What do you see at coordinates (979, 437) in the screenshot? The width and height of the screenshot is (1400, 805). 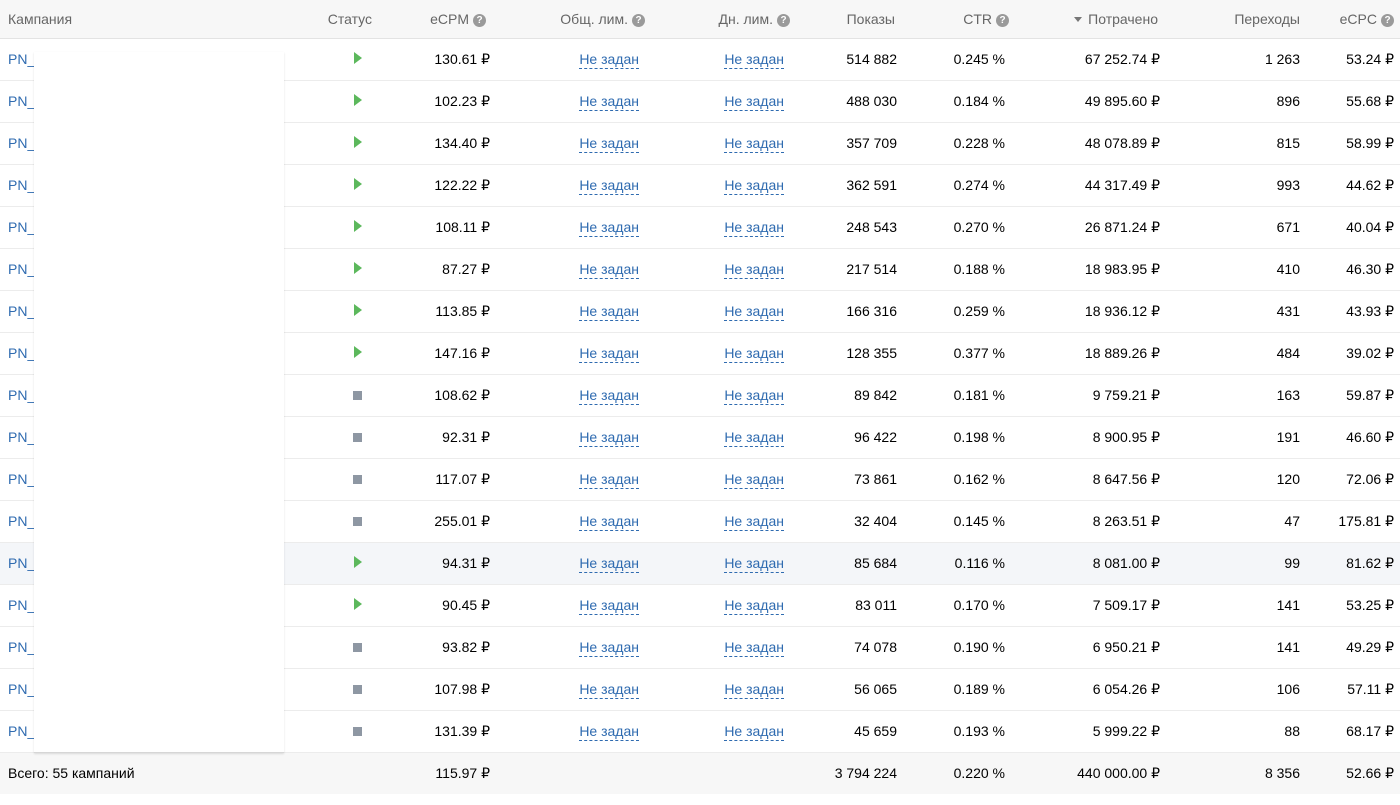 I see `ctr-cell: 0.198 %` at bounding box center [979, 437].